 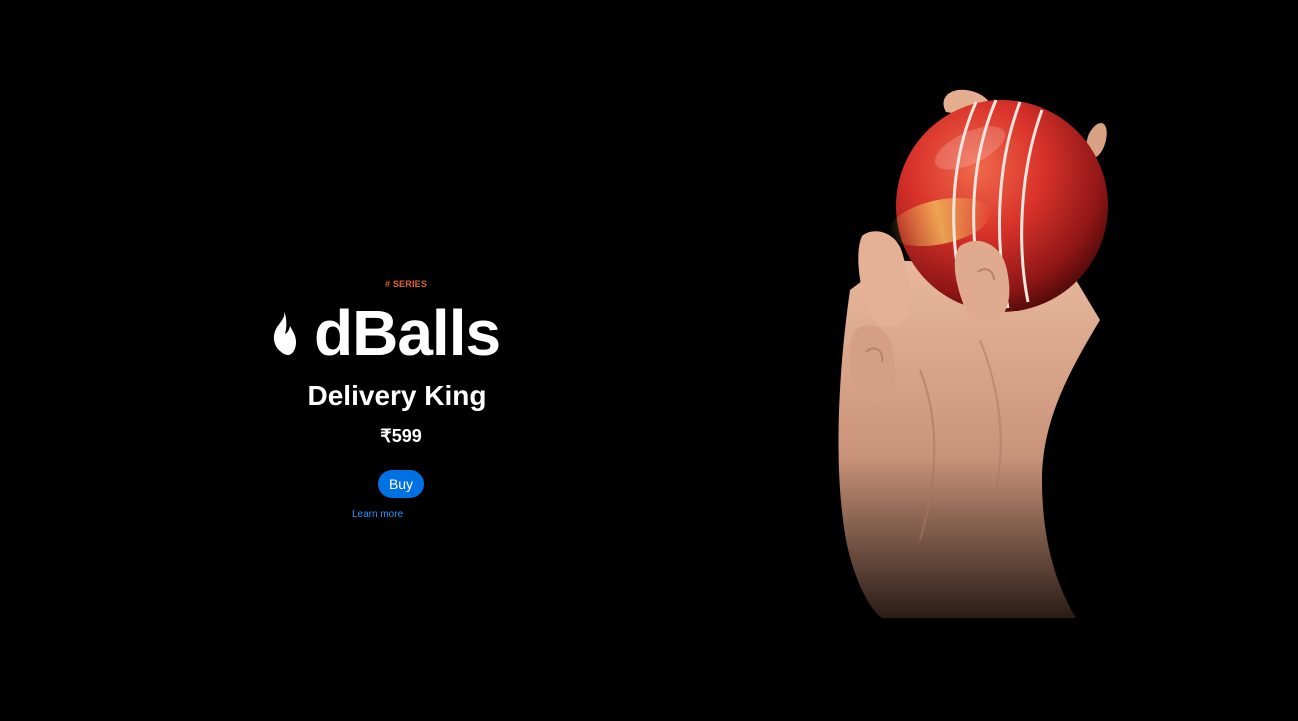 I want to click on flame-icon, so click(x=284, y=333).